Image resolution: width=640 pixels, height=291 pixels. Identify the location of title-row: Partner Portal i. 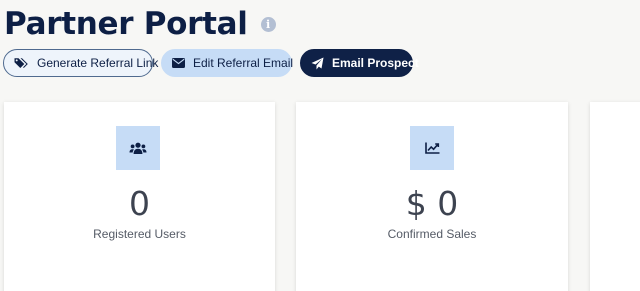
(140, 24).